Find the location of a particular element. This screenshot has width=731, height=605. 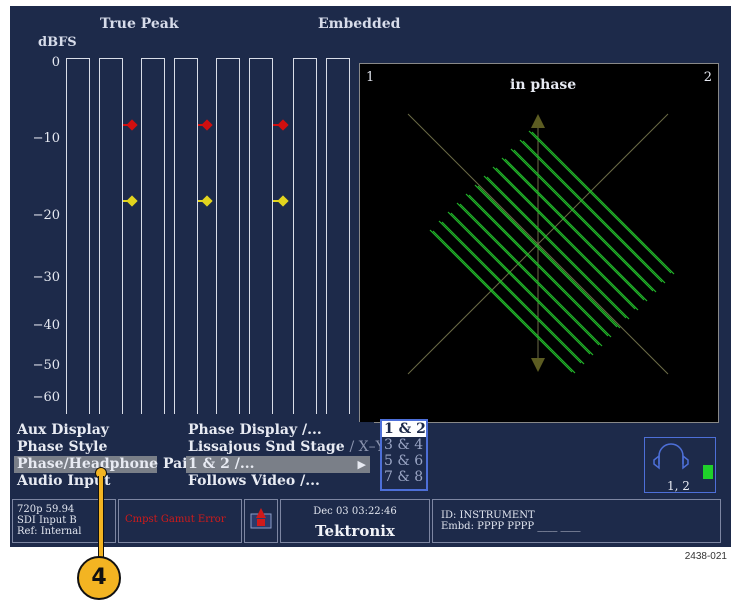

menu-lissajous-label: Lissajous Snd Stage is located at coordinates (266, 447).